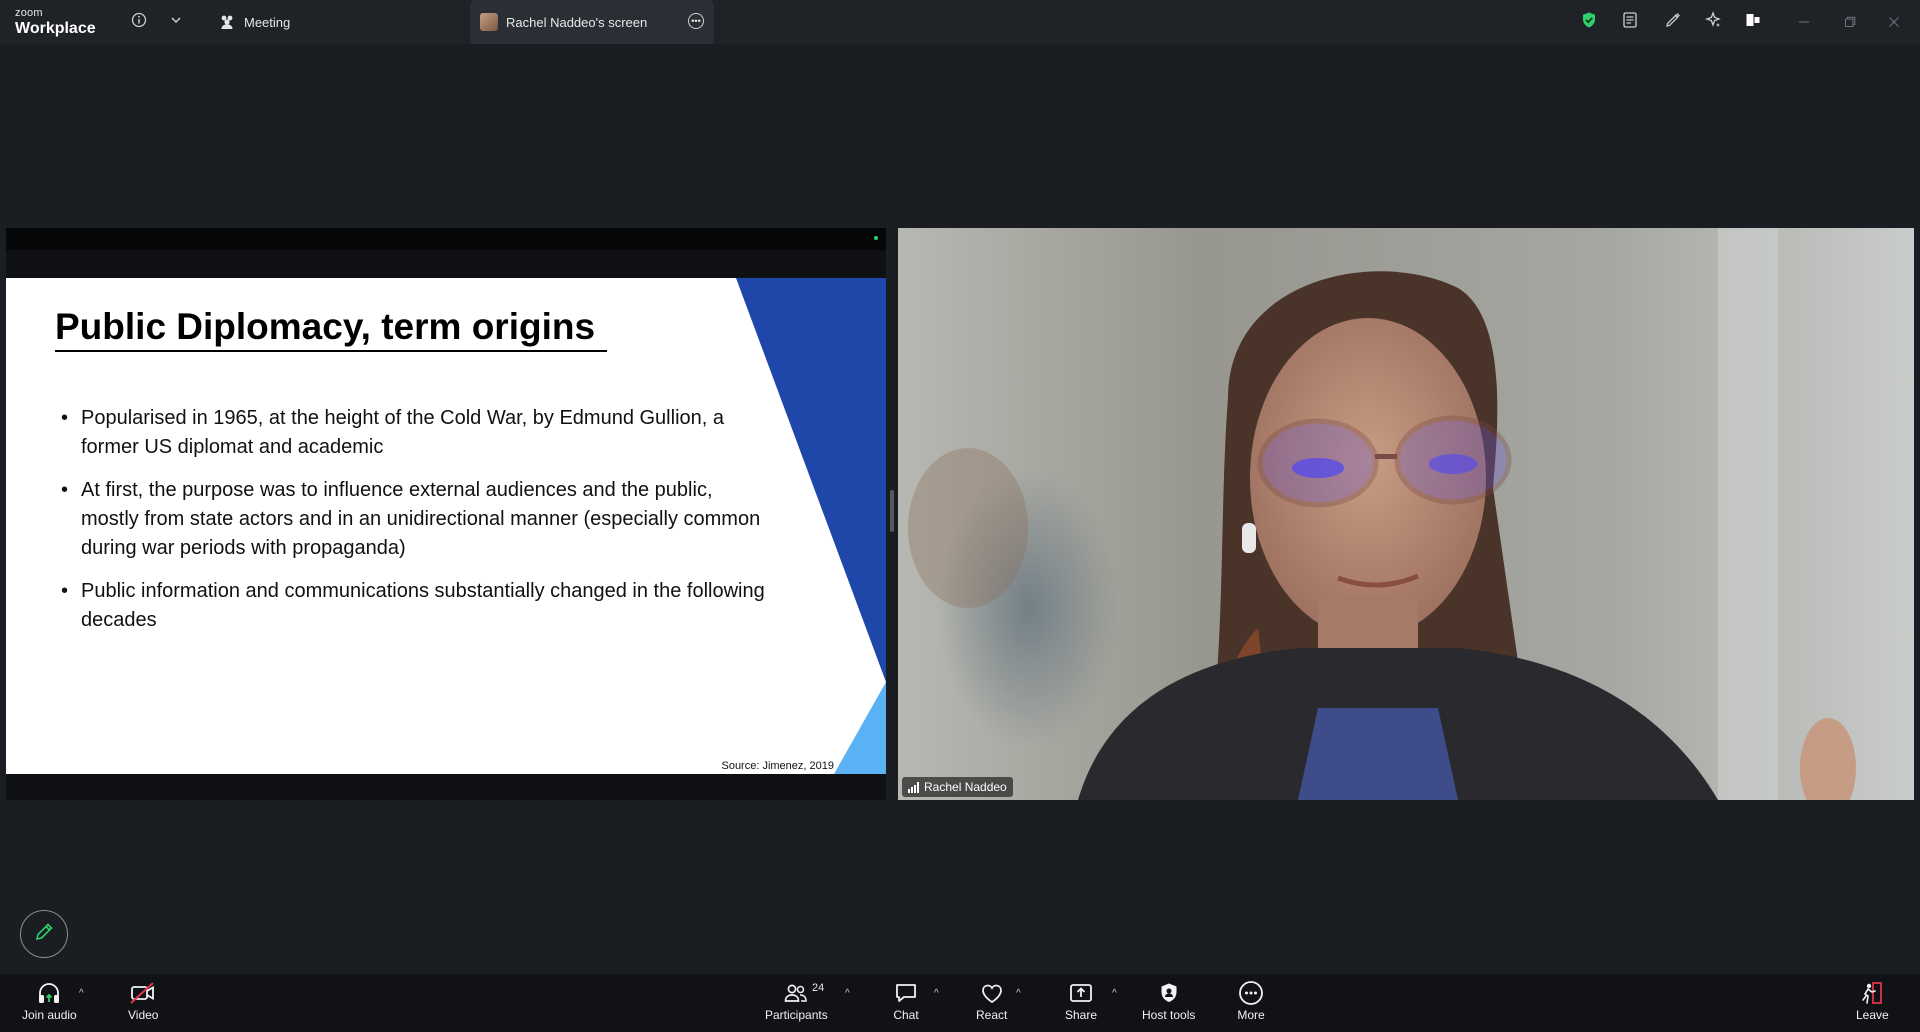 Image resolution: width=1920 pixels, height=1032 pixels. What do you see at coordinates (936, 993) in the screenshot?
I see `chat-options-caret-icon: ^` at bounding box center [936, 993].